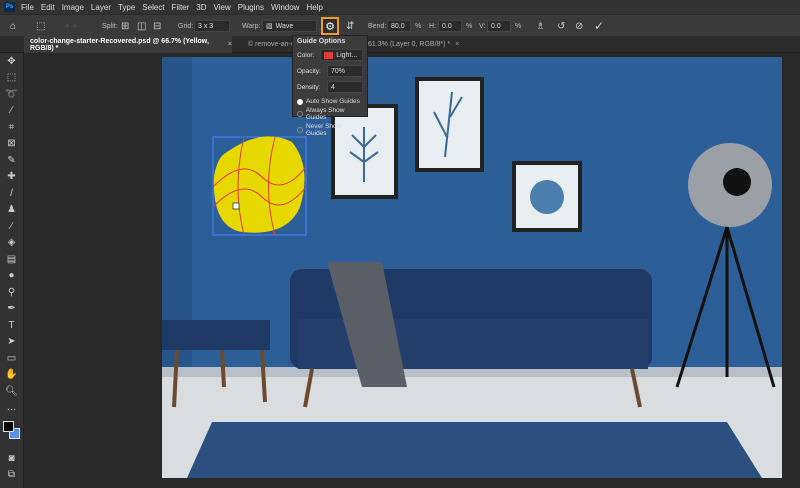 This screenshot has width=800, height=488. I want to click on split-horizontal-icon: ⊟, so click(157, 26).